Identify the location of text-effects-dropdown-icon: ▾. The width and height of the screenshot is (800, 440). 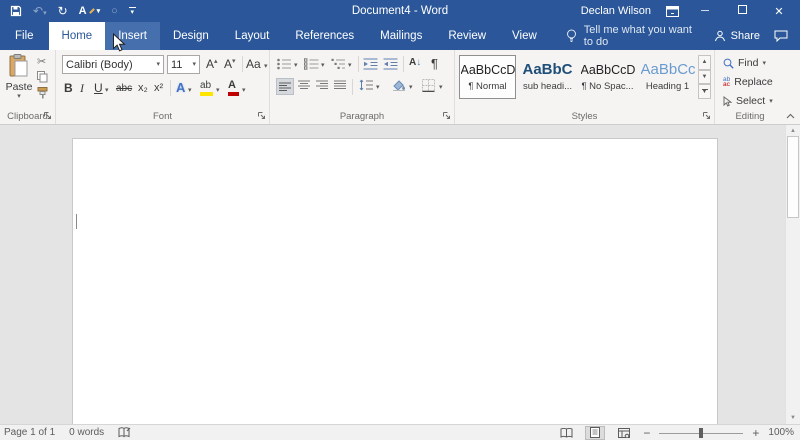
(190, 90).